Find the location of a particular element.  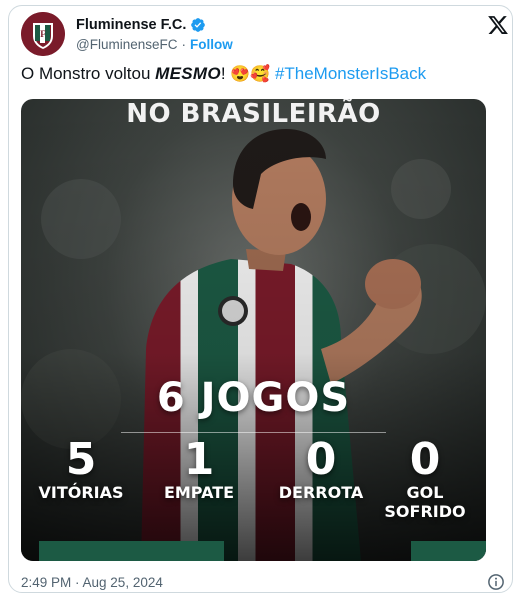

fluminense-crest-icon: F is located at coordinates (43, 34).